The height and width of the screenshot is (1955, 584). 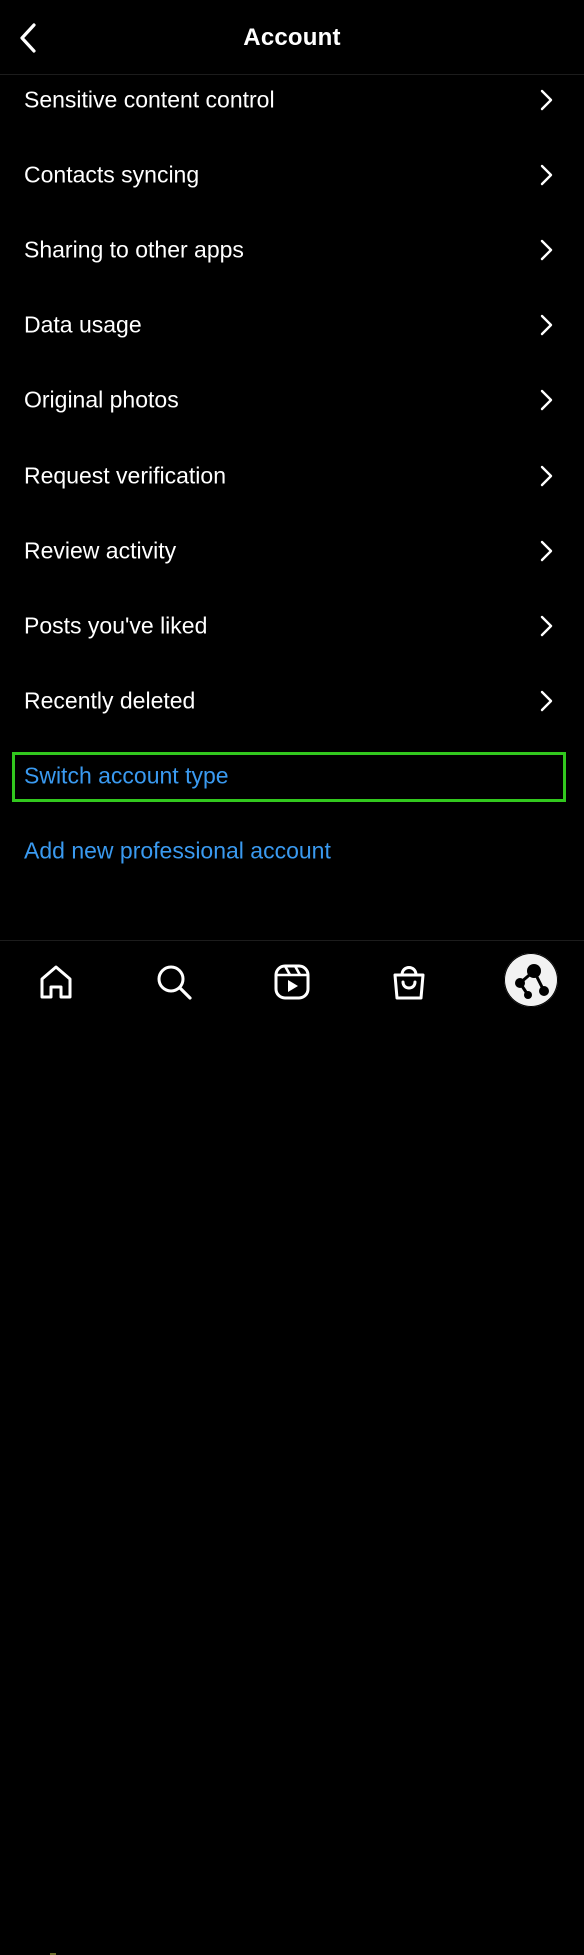 I want to click on profile-avatar, so click(x=531, y=980).